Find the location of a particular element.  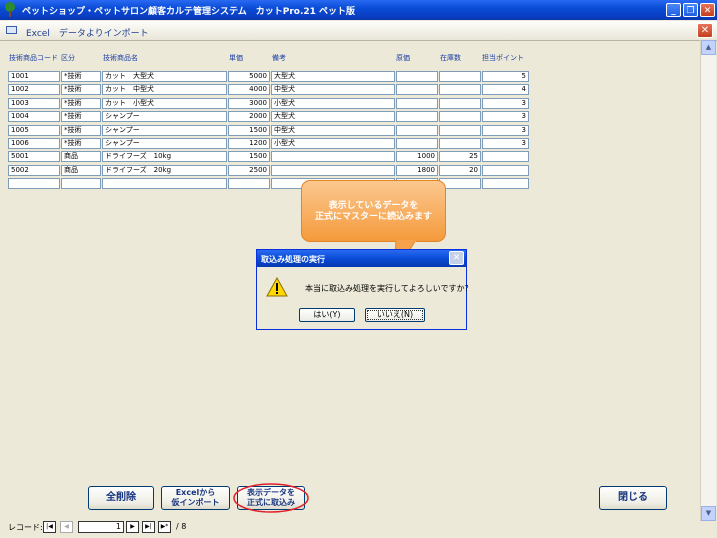

cell-price: 2500 is located at coordinates (249, 170).